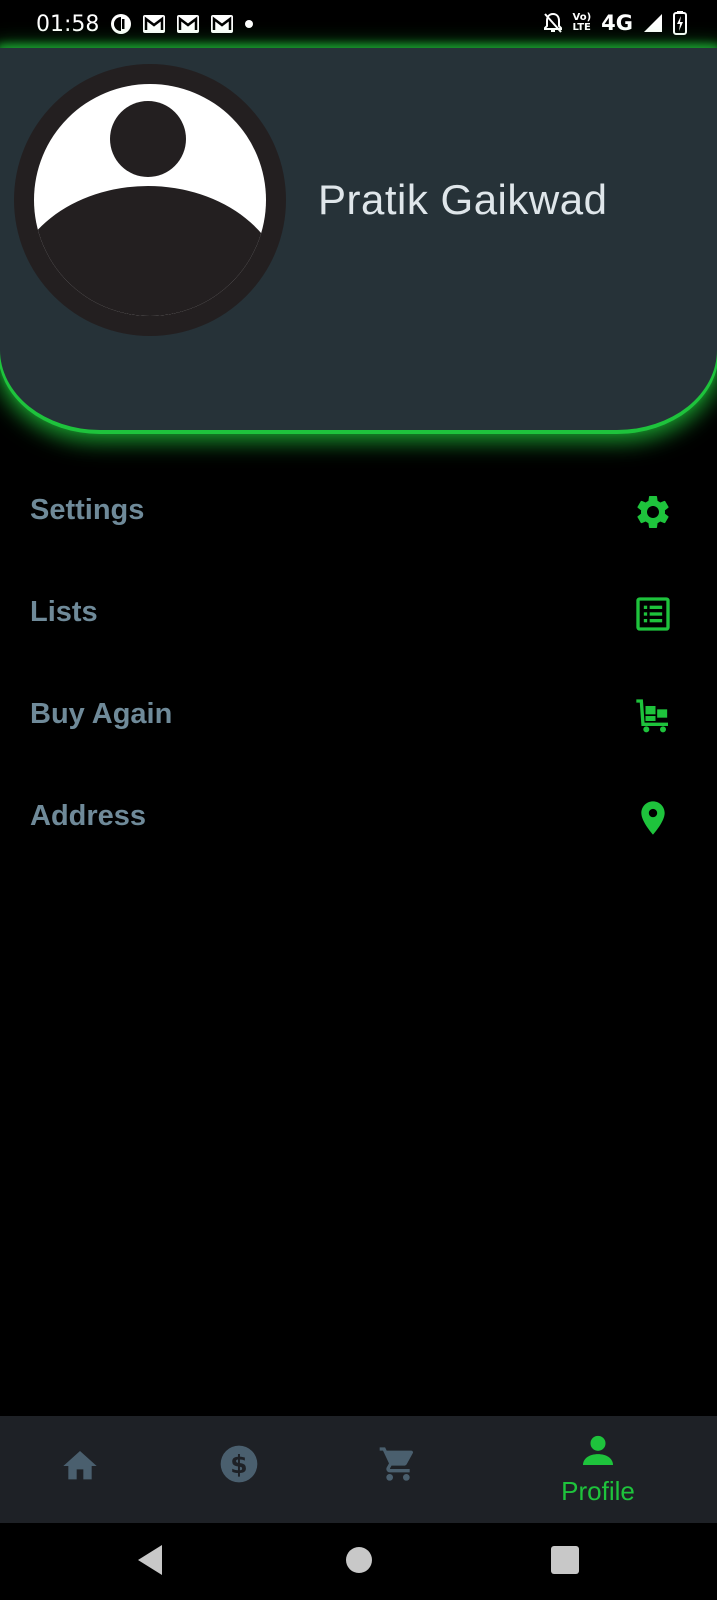 This screenshot has height=1600, width=717. Describe the element at coordinates (249, 24) in the screenshot. I see `more-notifications-dot-icon` at that location.